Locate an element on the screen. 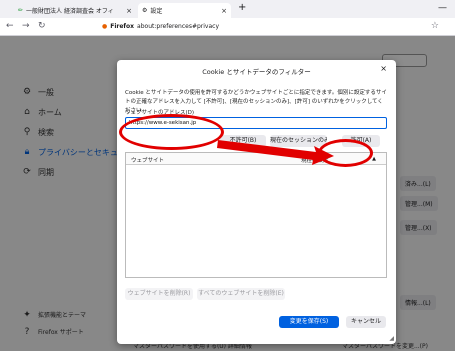 The image size is (455, 351). remove-website-button: ウェブサイトを削除(R) is located at coordinates (159, 294).